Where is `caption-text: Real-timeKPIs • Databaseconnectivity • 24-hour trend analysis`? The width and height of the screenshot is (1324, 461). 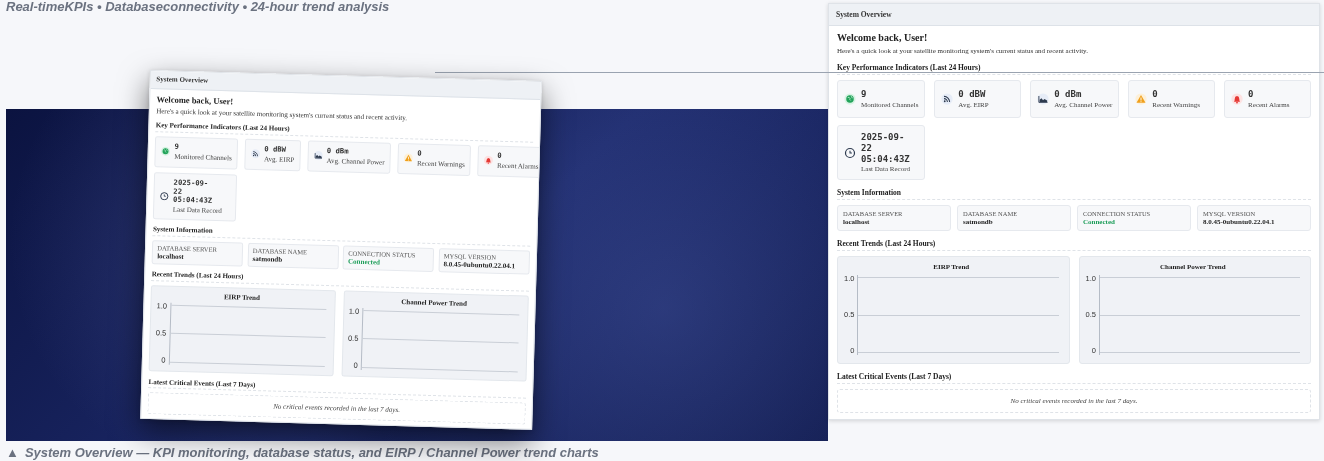
caption-text: Real-timeKPIs • Databaseconnectivity • 24-hour trend analysis is located at coordinates (198, 7).